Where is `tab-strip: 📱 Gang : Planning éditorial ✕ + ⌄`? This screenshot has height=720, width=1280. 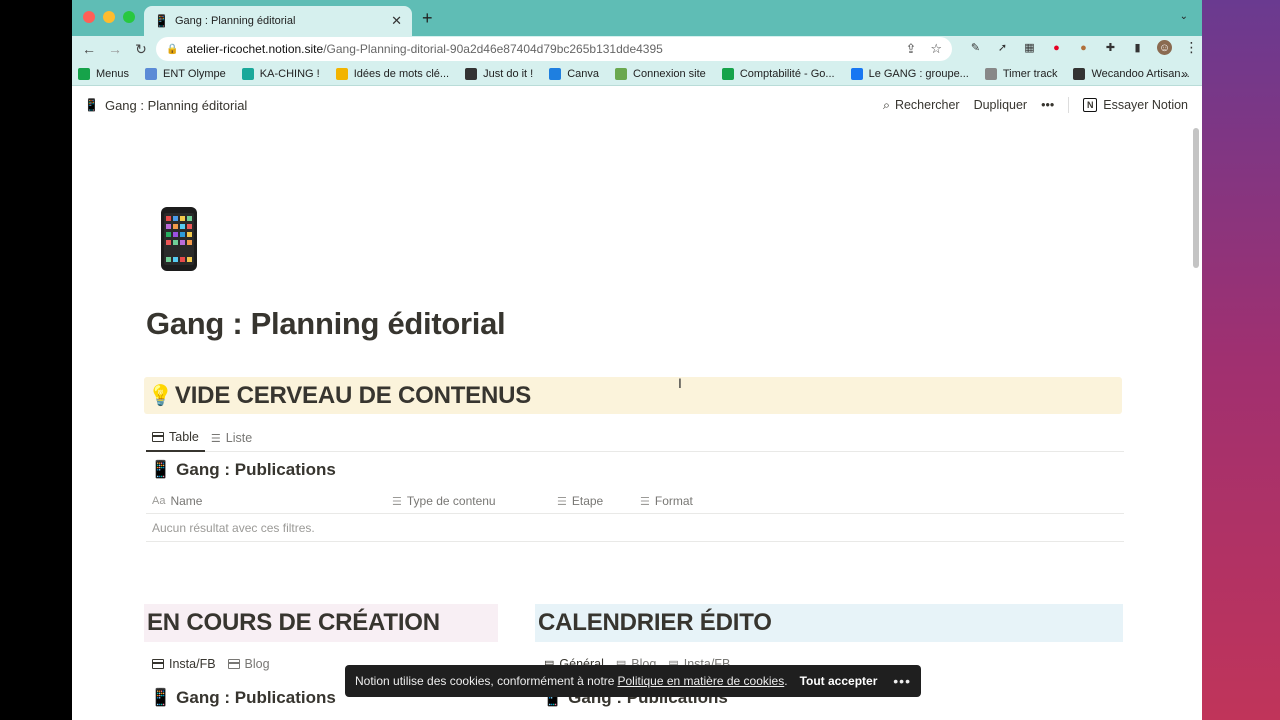 tab-strip: 📱 Gang : Planning éditorial ✕ + ⌄ is located at coordinates (637, 18).